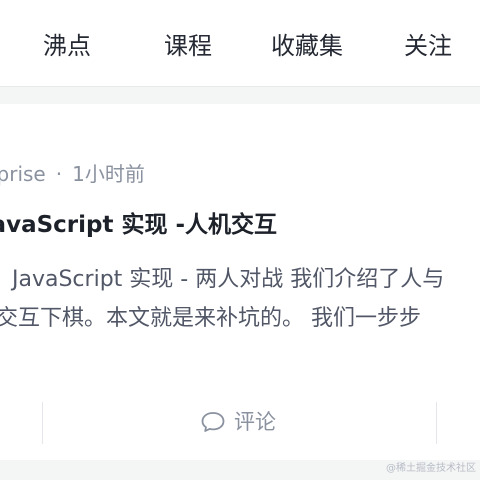 The width and height of the screenshot is (480, 480). What do you see at coordinates (108, 174) in the screenshot?
I see `article-time: 1小时前` at bounding box center [108, 174].